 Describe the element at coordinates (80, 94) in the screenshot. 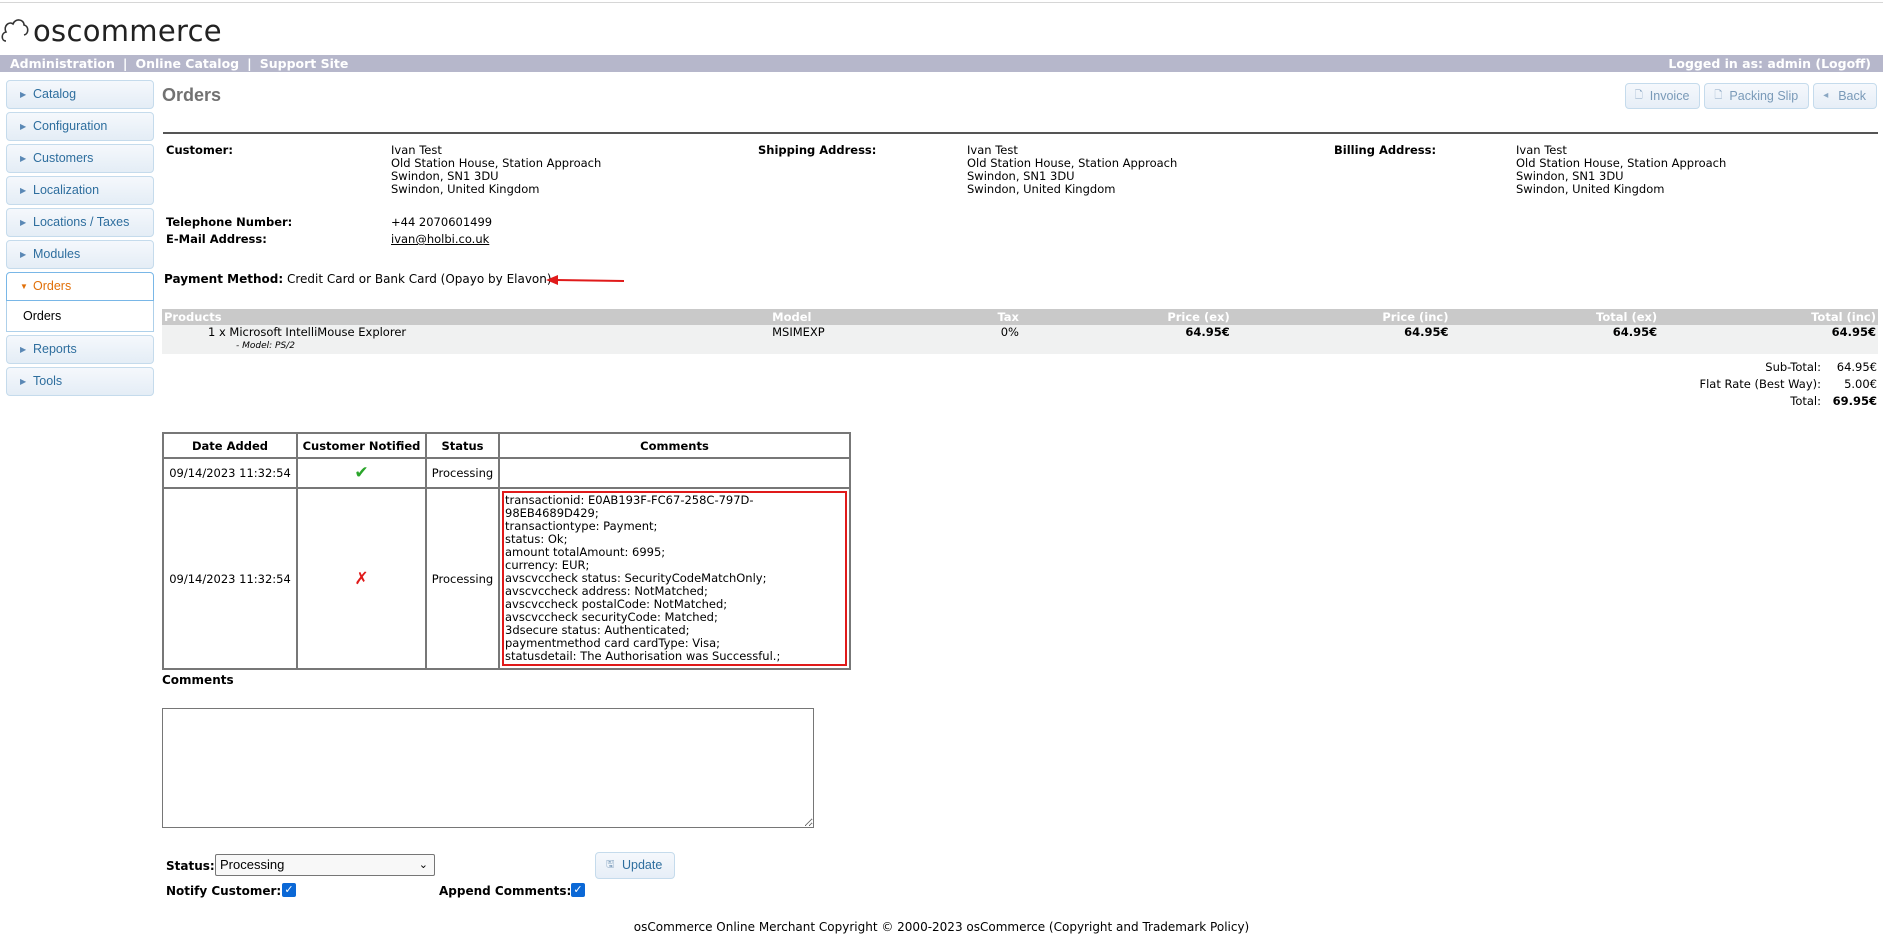

I see `sidebar-item-catalog: ▶ Catalog` at that location.